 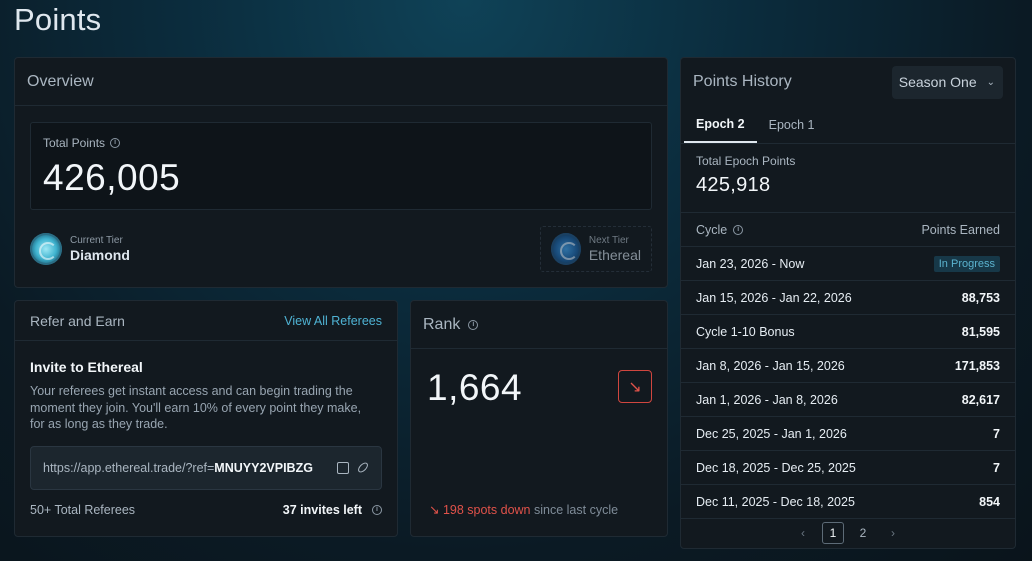 I want to click on next-tier: Next Tier Ethereal, so click(x=596, y=249).